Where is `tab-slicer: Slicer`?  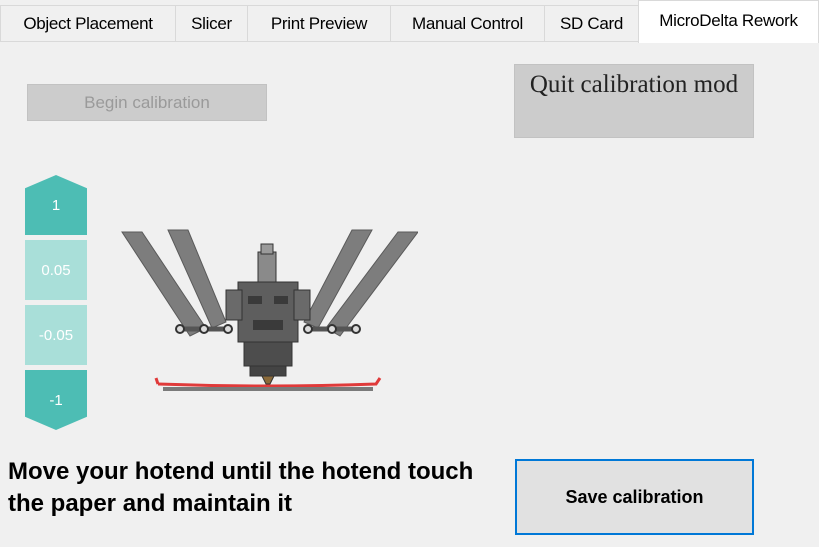
tab-slicer: Slicer is located at coordinates (211, 23).